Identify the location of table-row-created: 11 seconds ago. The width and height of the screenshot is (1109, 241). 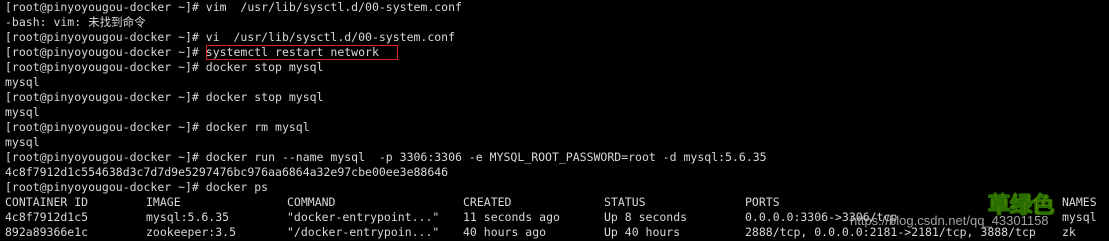
(511, 217).